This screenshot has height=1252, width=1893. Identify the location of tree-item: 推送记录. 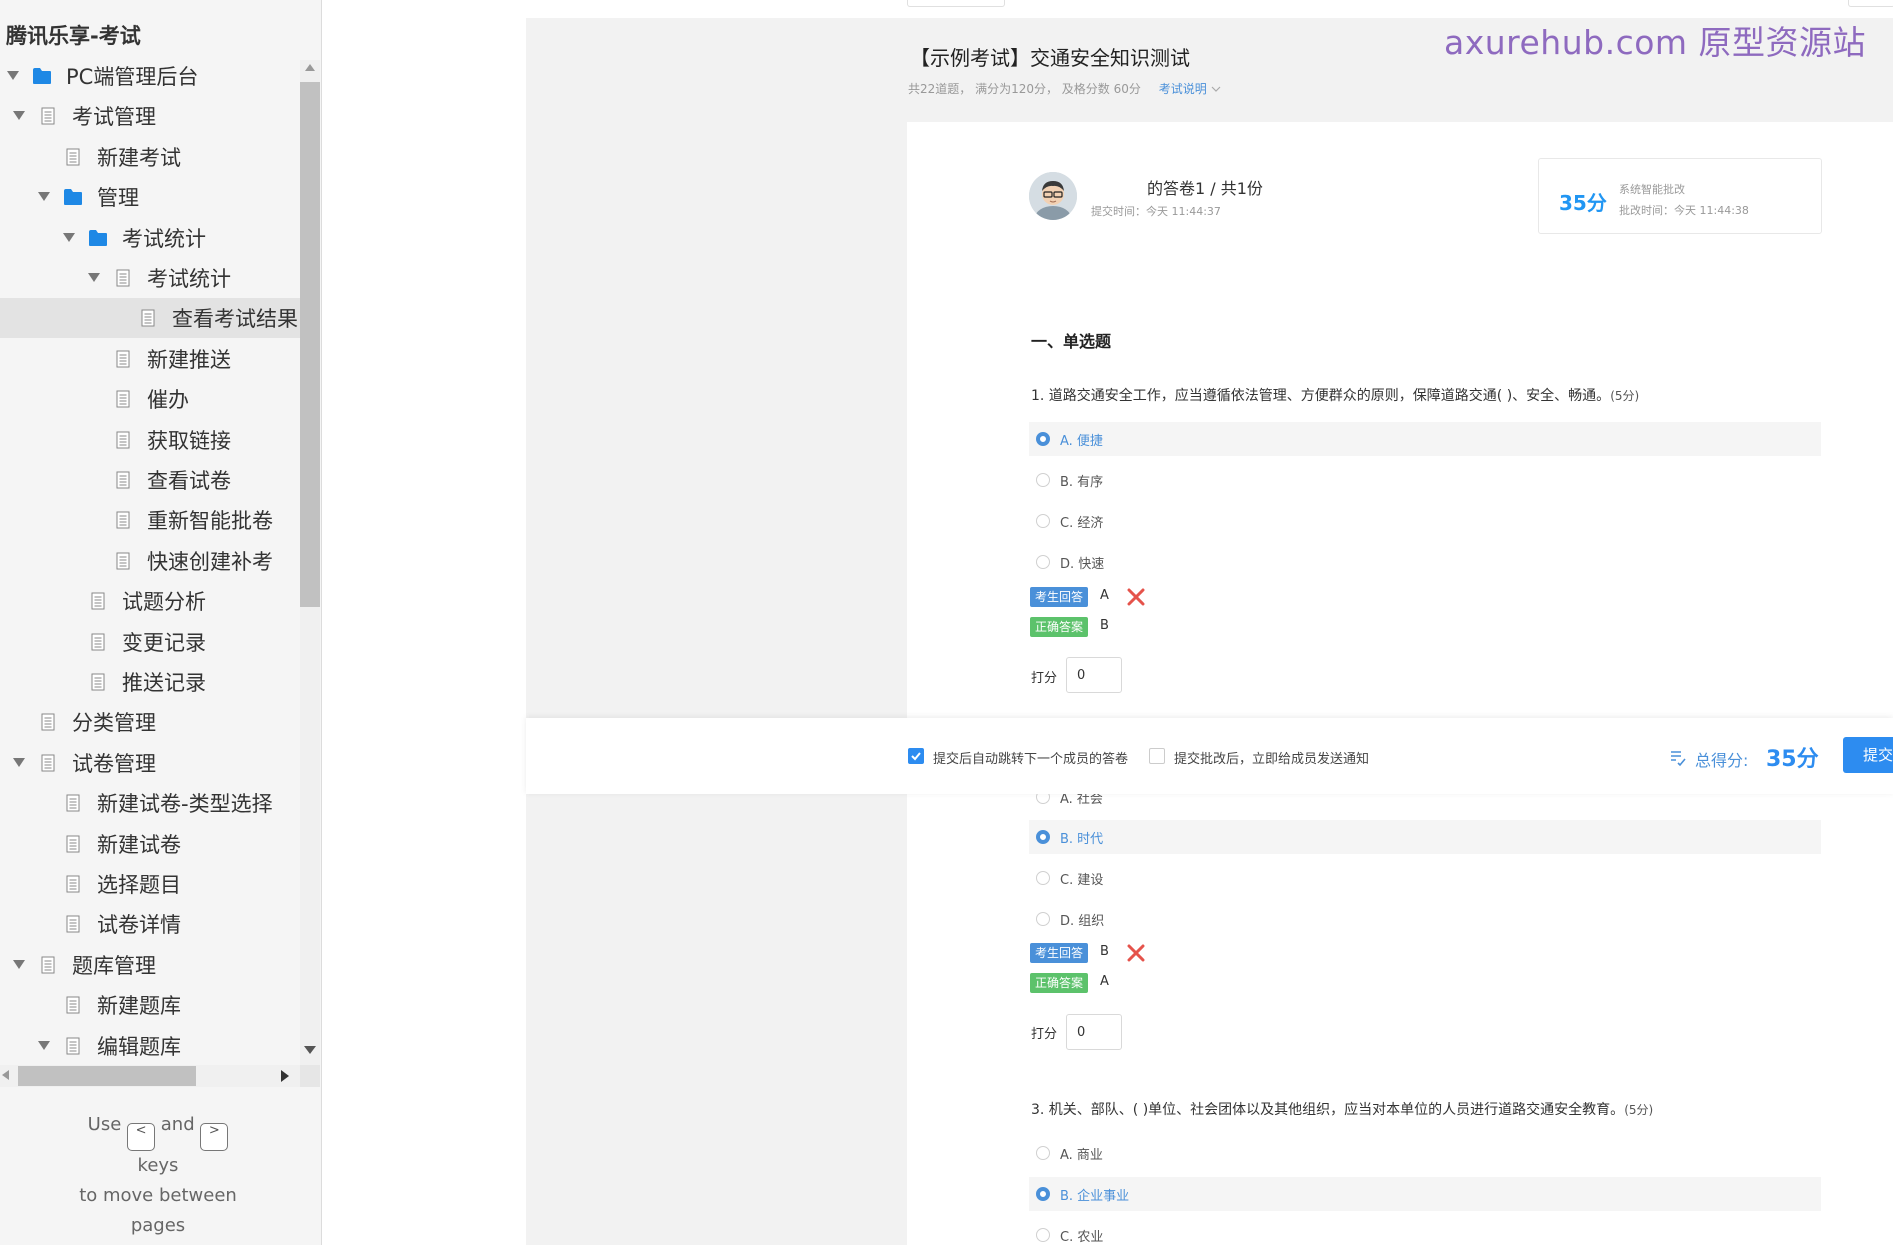
(150, 682).